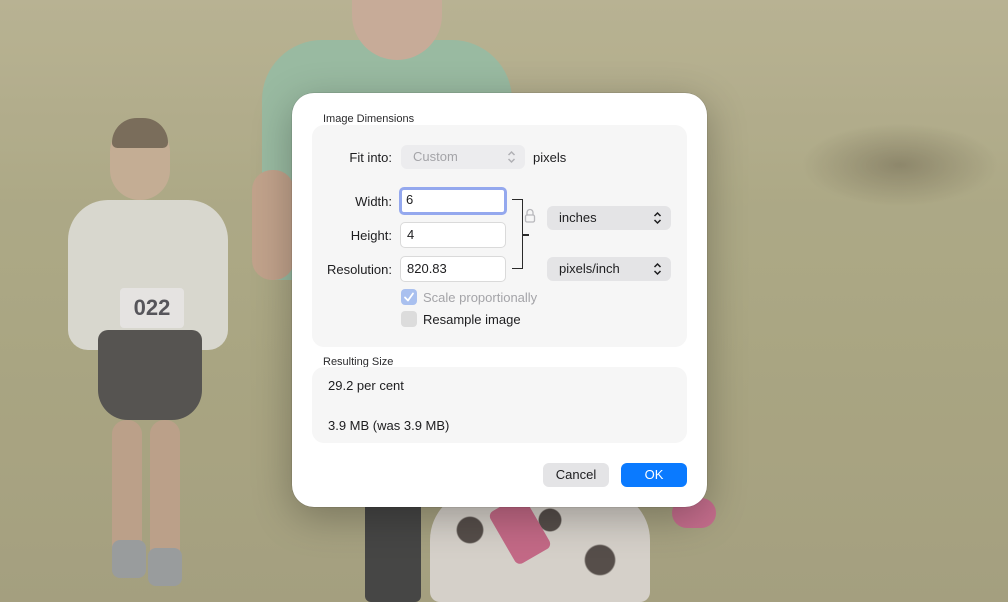 Image resolution: width=1008 pixels, height=602 pixels. I want to click on image-dimensions-title: Image Dimensions, so click(369, 119).